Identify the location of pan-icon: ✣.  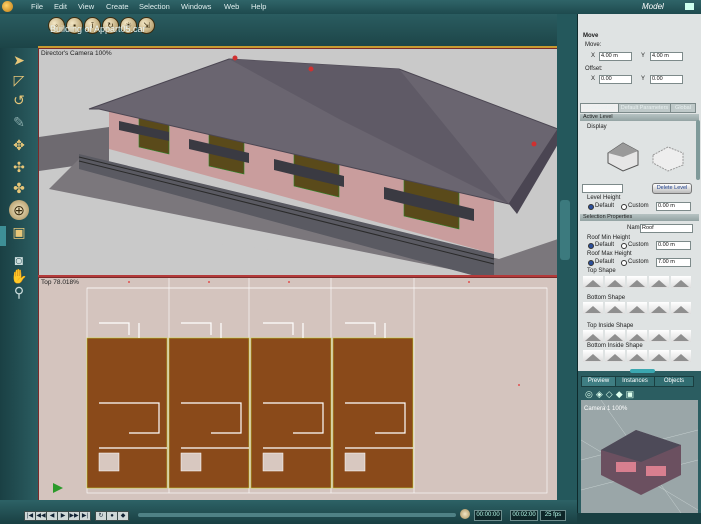
(19, 167).